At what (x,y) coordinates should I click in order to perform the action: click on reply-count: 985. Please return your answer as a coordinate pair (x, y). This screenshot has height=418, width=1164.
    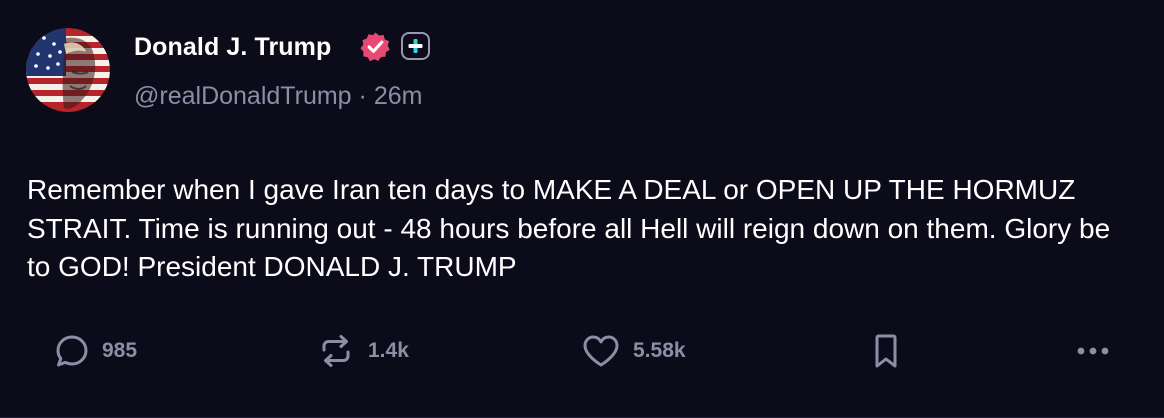
    Looking at the image, I should click on (120, 350).